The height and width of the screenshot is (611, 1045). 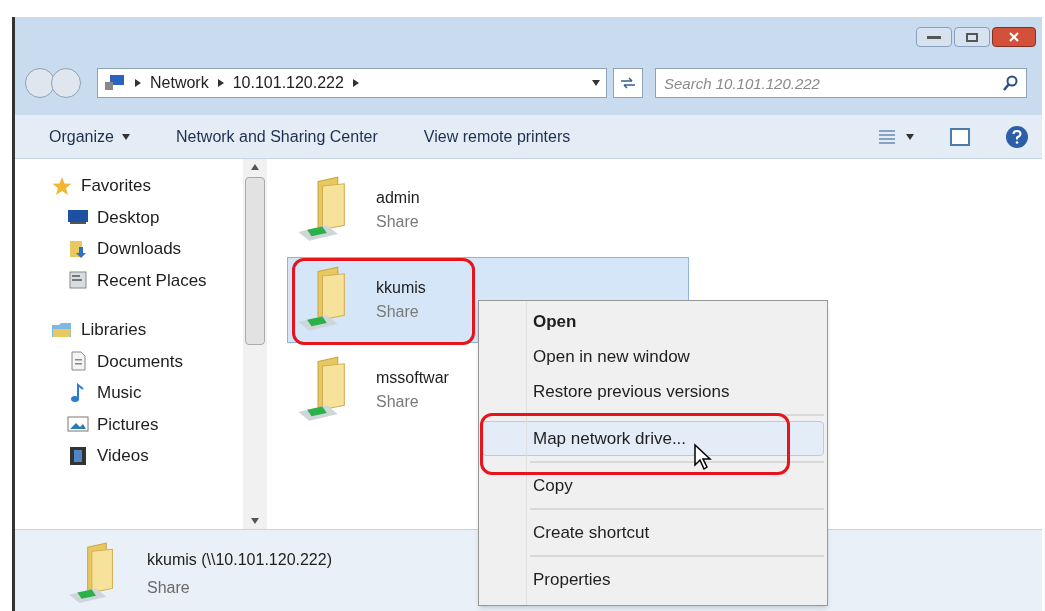 What do you see at coordinates (412, 378) in the screenshot?
I see `share-name: mssoftwar` at bounding box center [412, 378].